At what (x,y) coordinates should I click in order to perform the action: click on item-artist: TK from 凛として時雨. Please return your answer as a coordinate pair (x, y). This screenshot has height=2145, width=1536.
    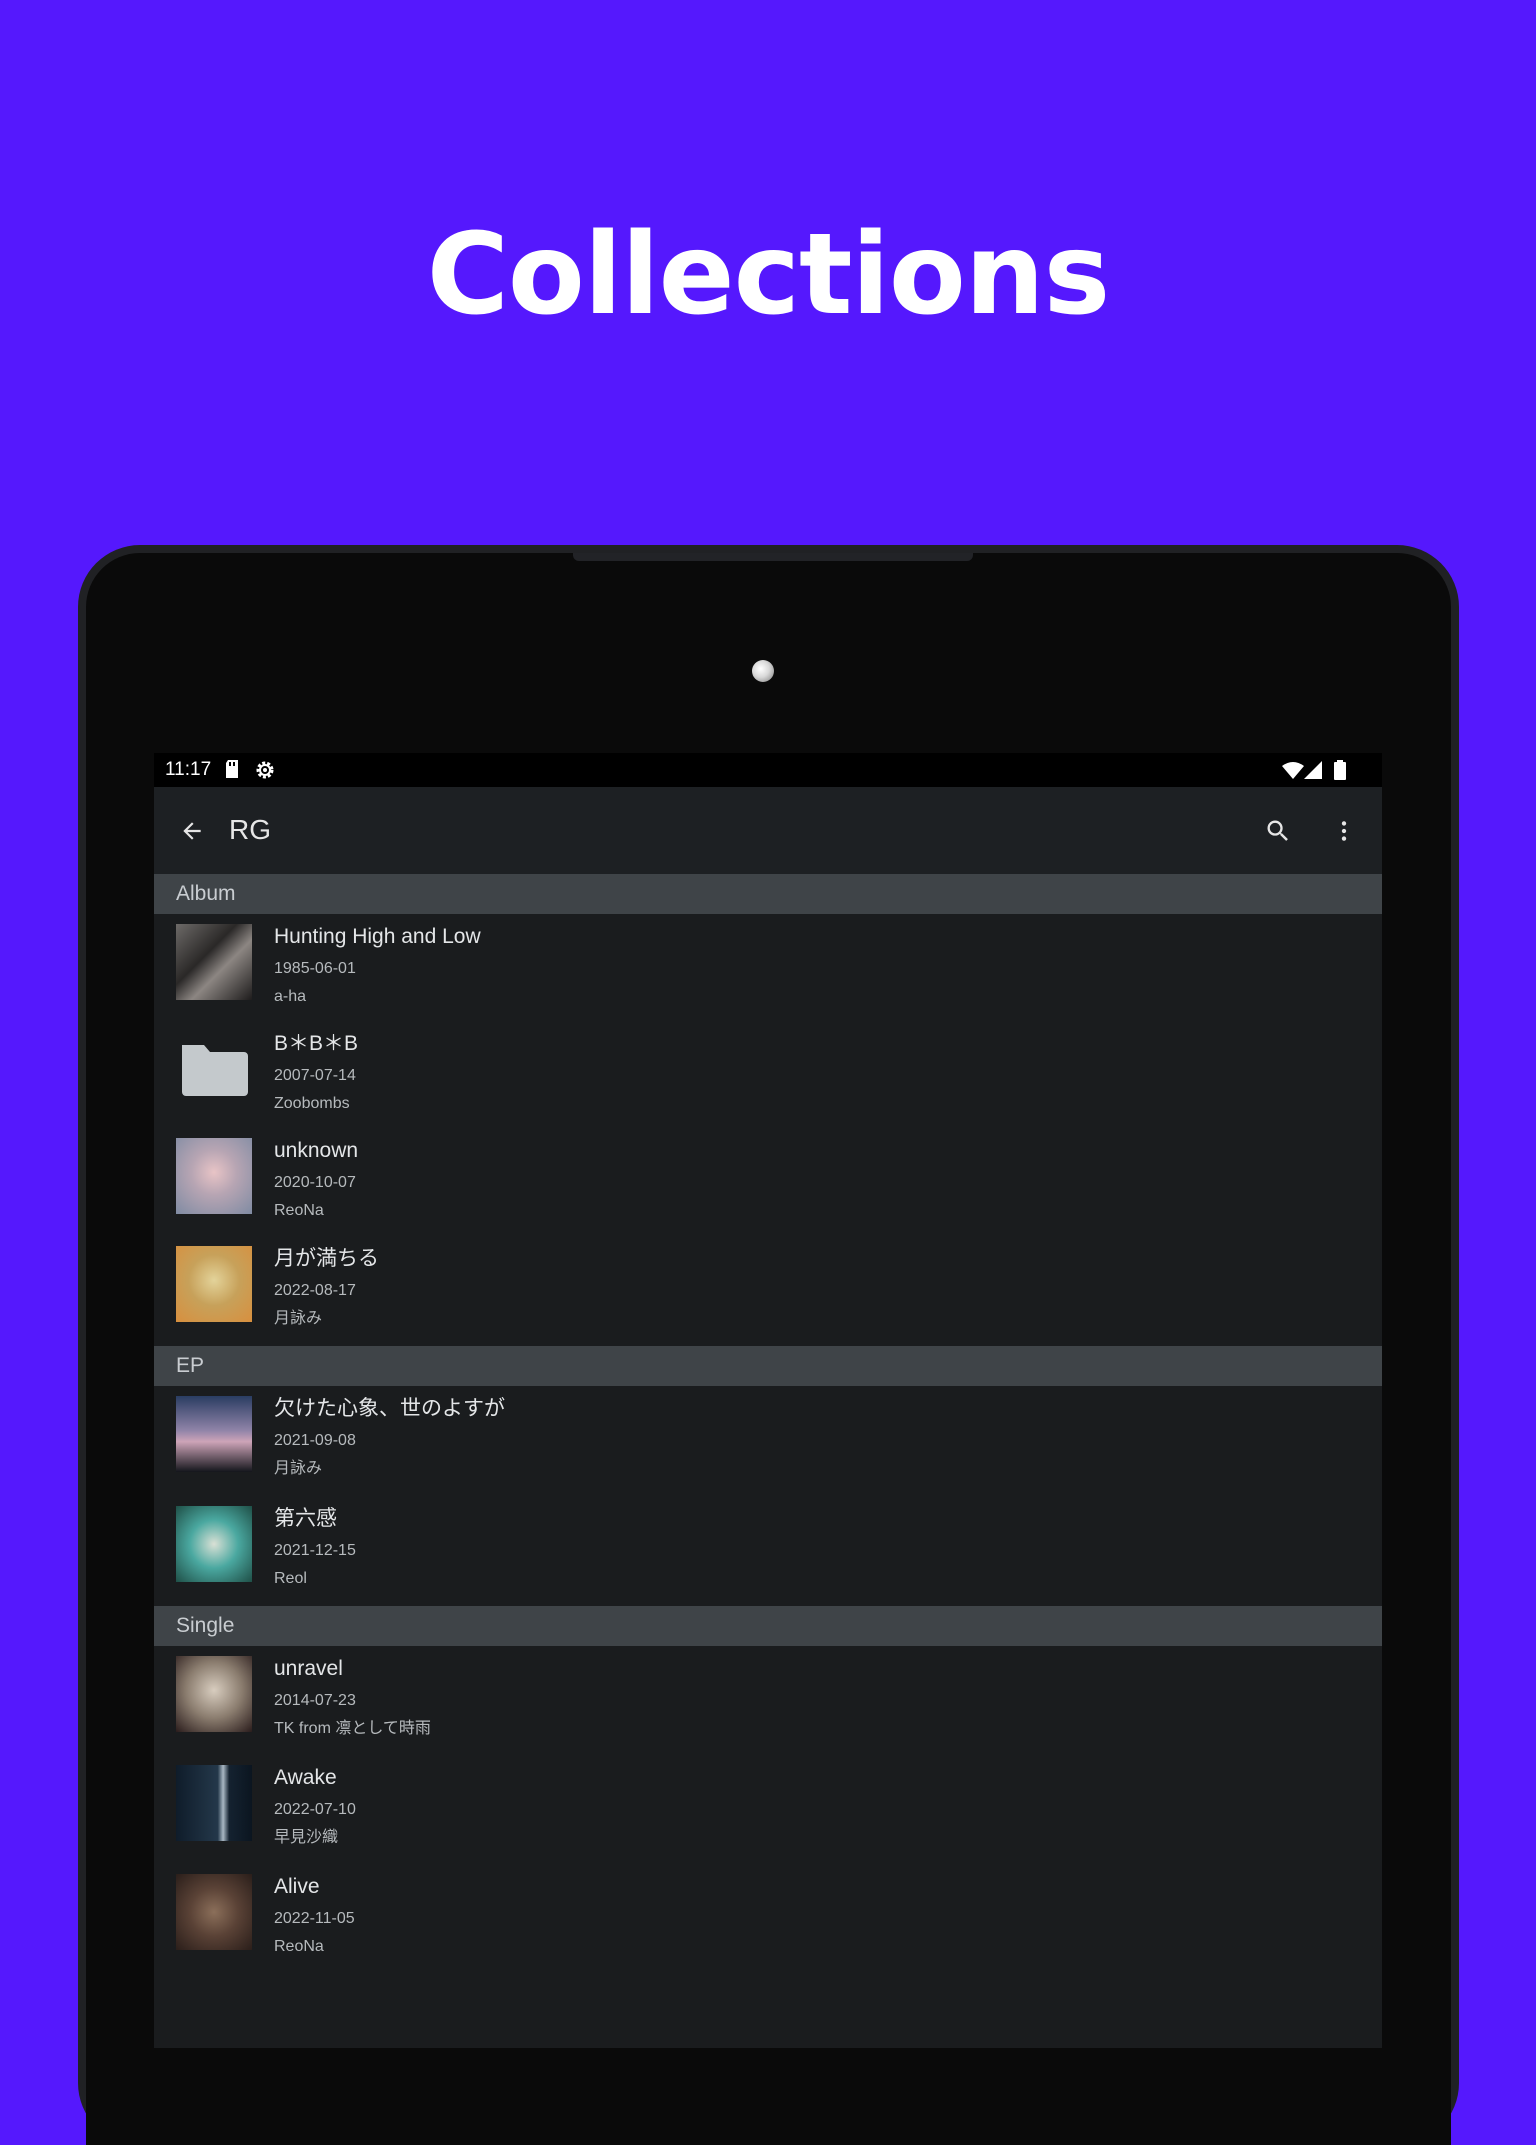
    Looking at the image, I should click on (352, 1728).